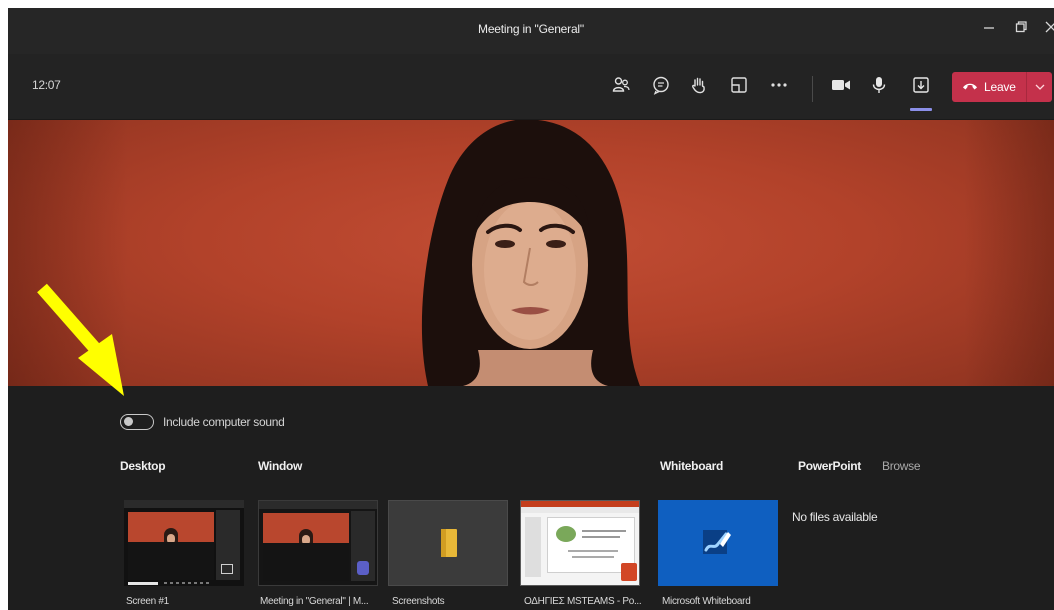  I want to click on chevron-down-icon, so click(1039, 87).